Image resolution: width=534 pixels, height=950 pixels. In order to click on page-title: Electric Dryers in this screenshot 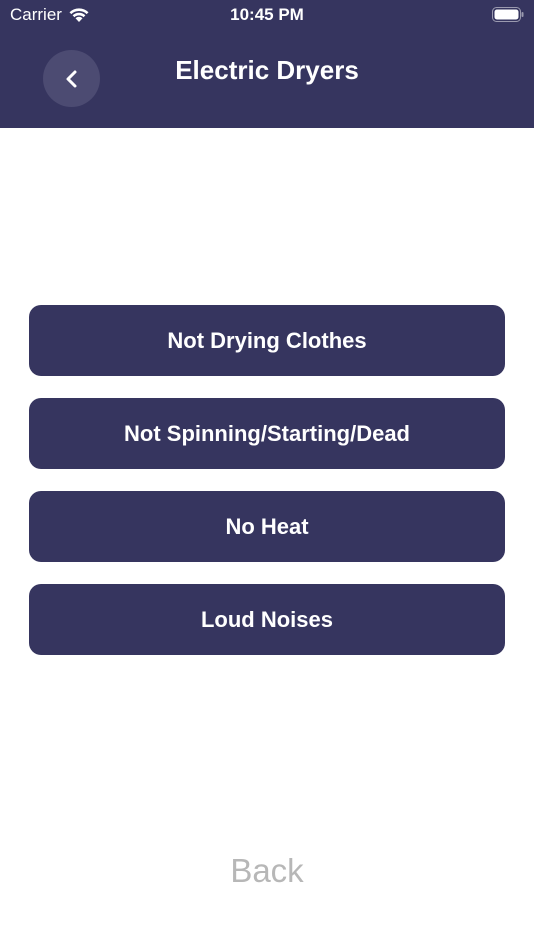, I will do `click(267, 70)`.